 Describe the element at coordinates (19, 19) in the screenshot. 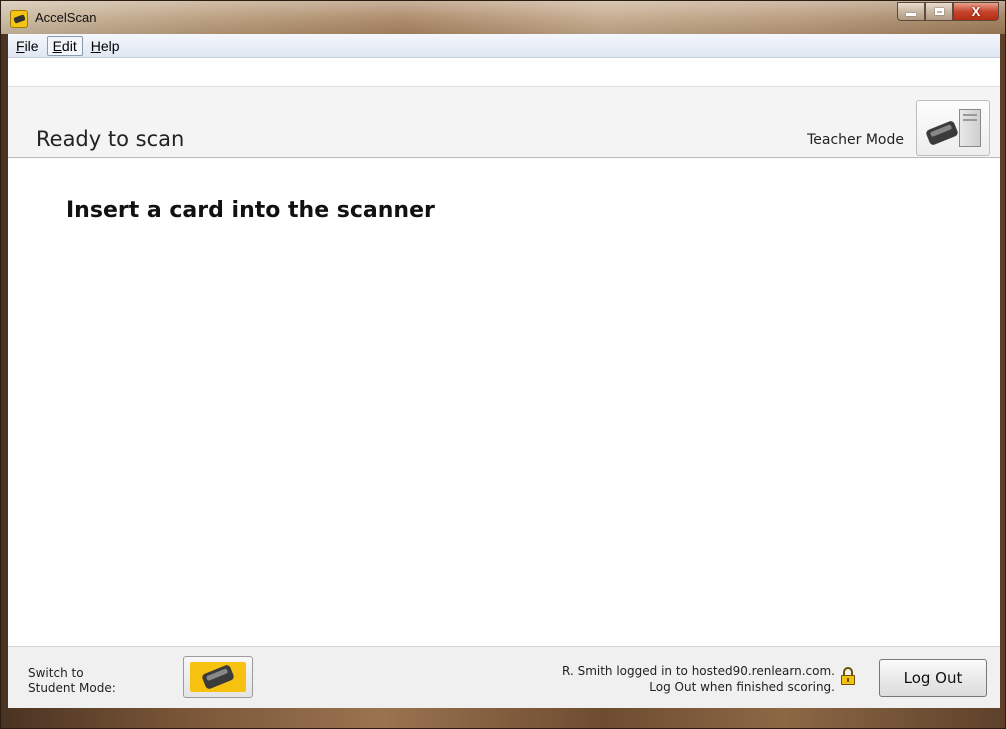

I see `app-scanner-icon` at that location.